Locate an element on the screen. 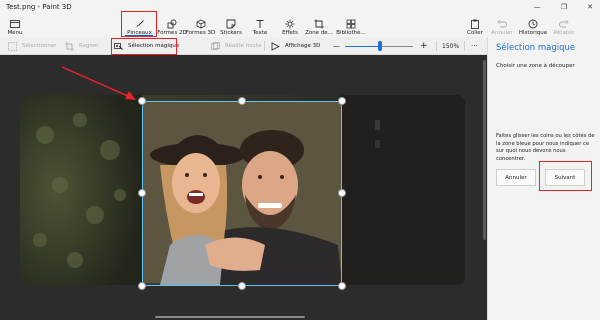 The height and width of the screenshot is (320, 600). horizontal-scrollbar is located at coordinates (230, 317).